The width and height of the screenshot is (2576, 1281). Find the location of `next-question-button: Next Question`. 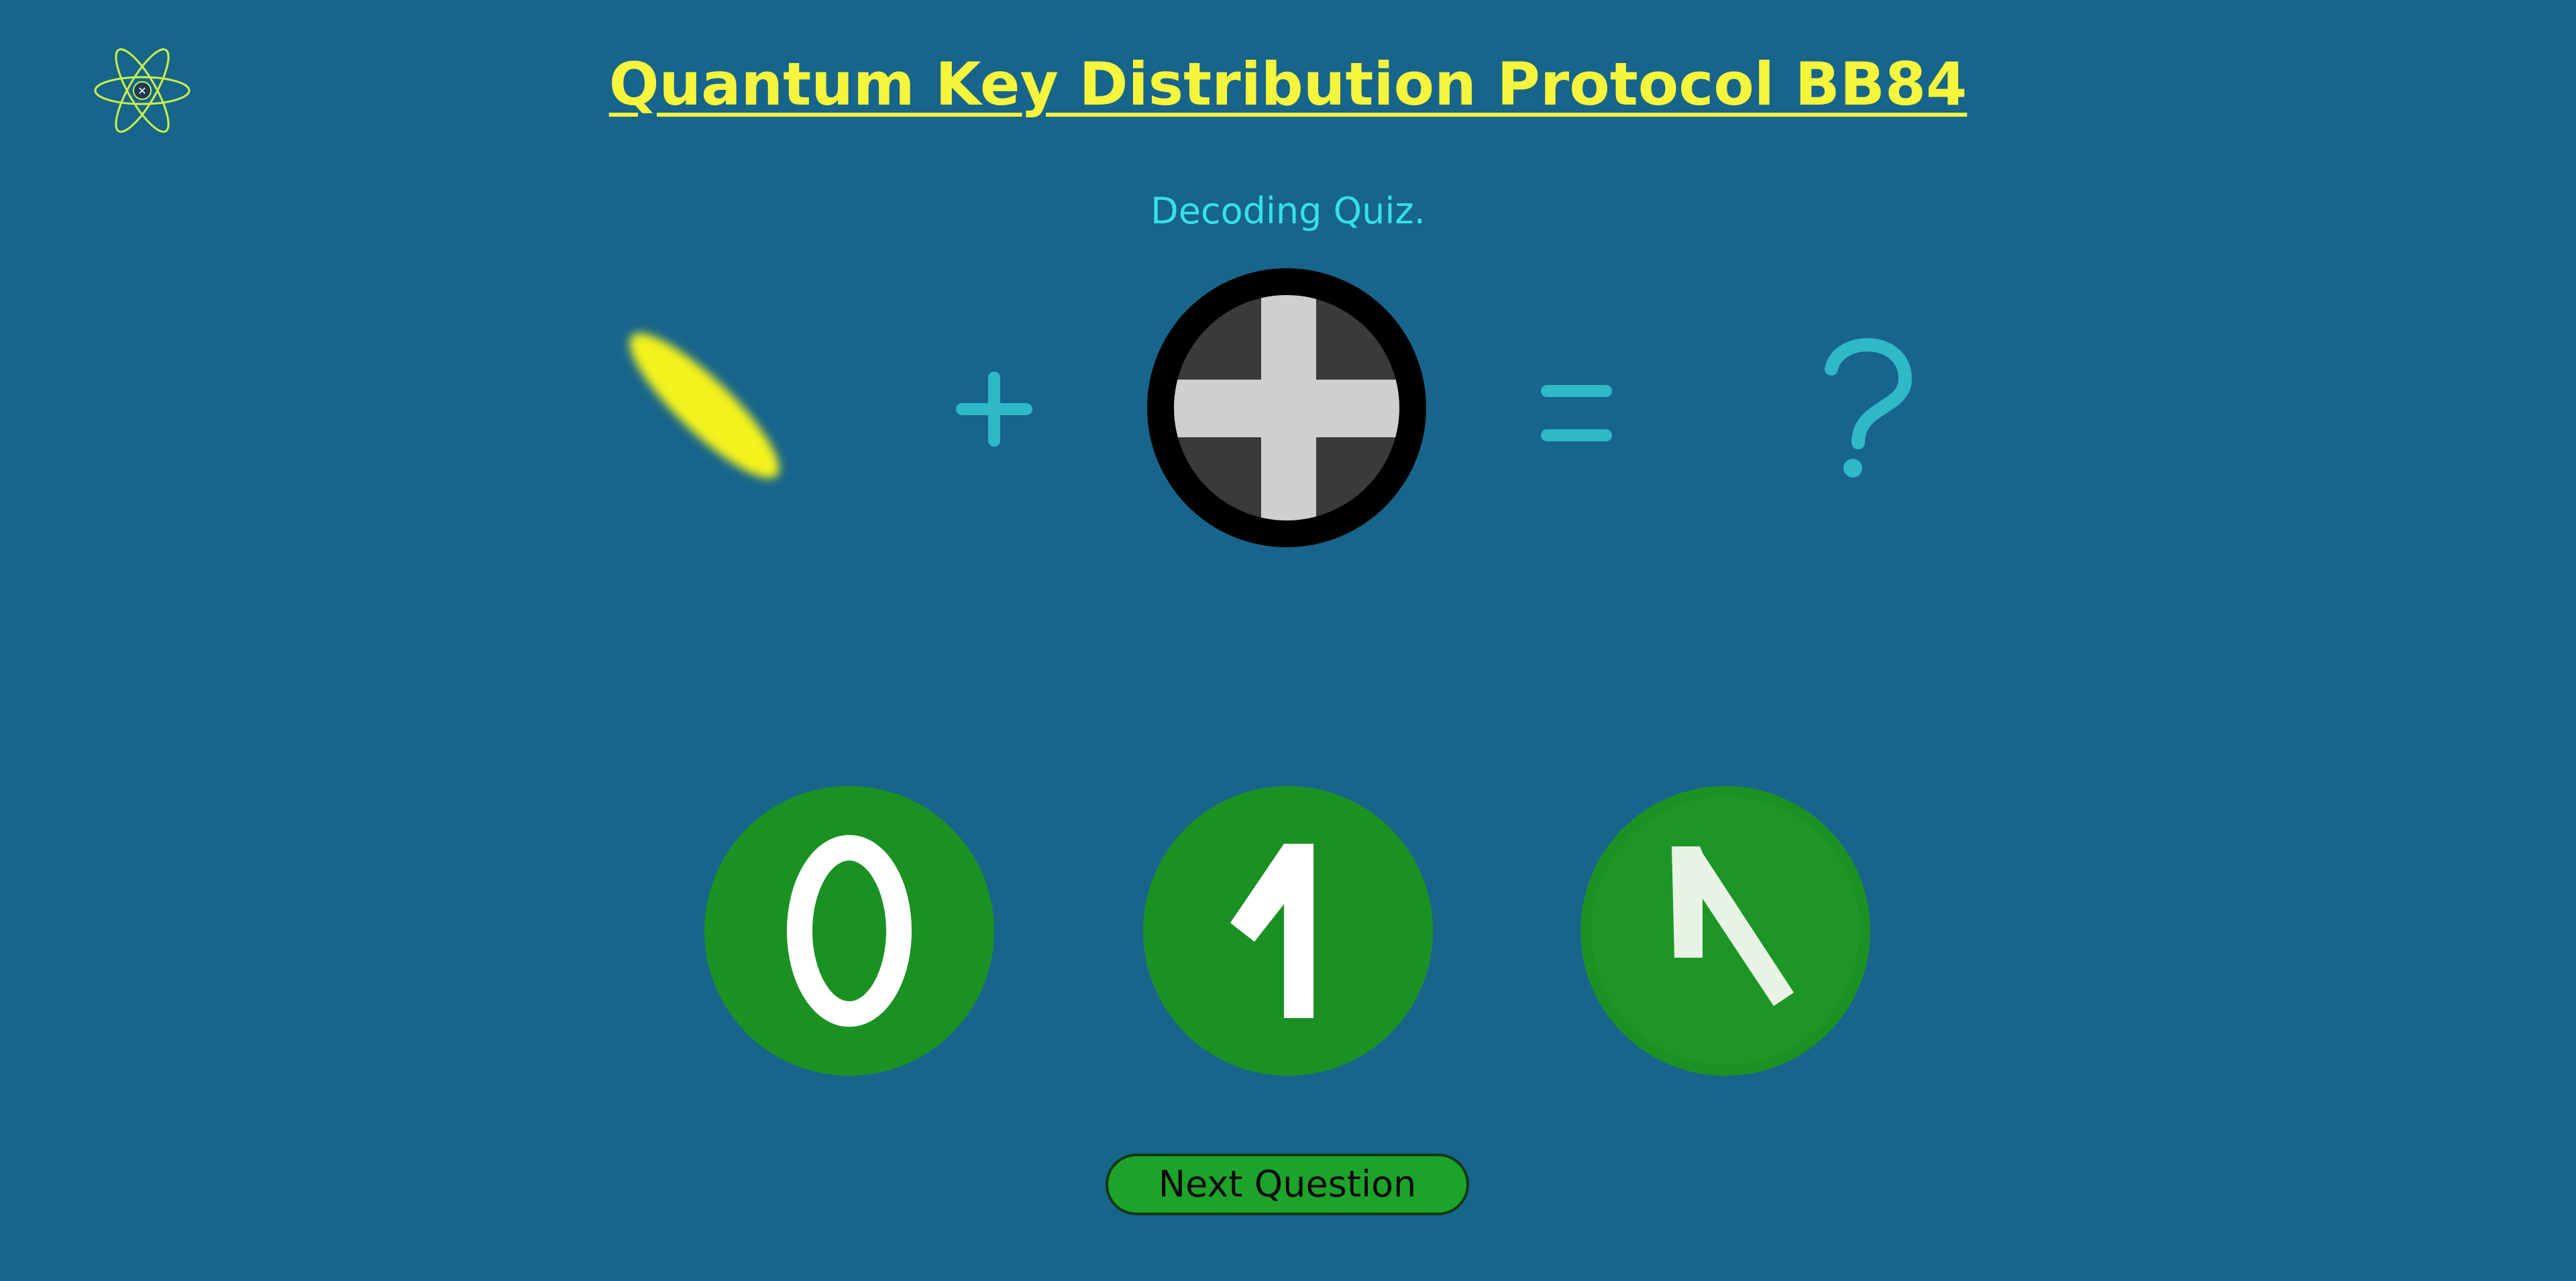

next-question-button: Next Question is located at coordinates (1287, 1184).